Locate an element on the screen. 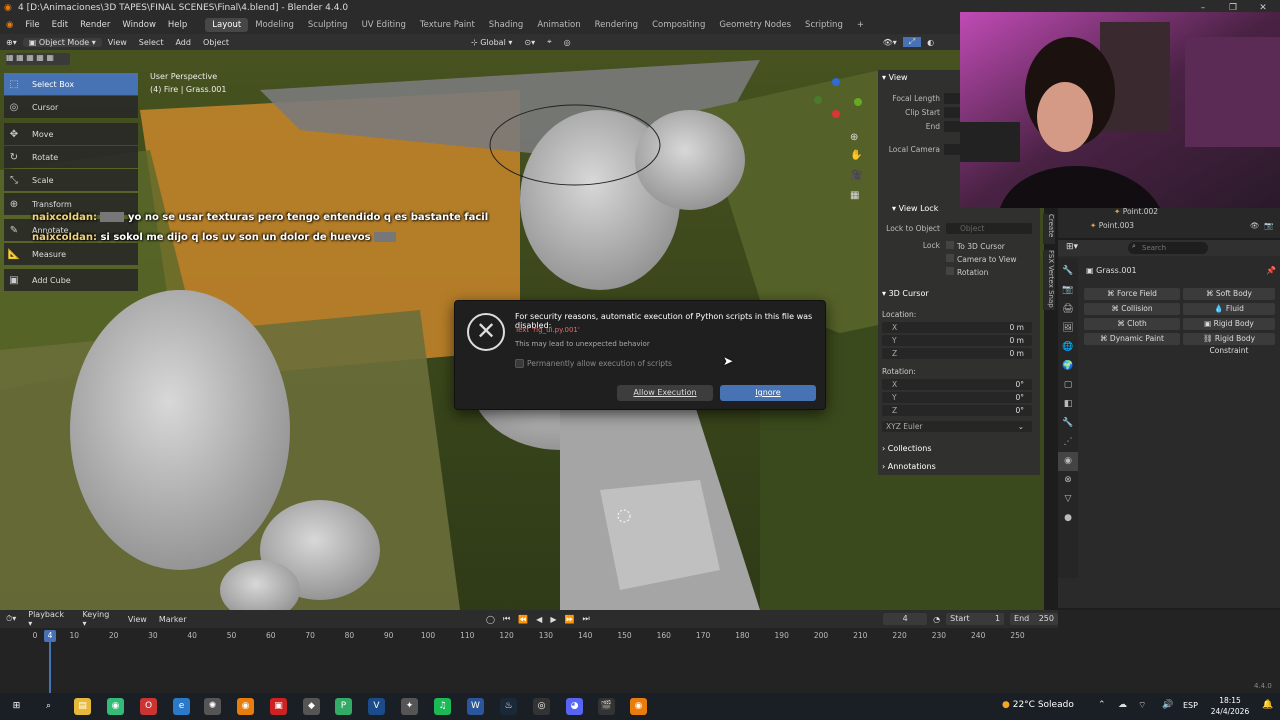 Image resolution: width=1280 pixels, height=720 pixels. clock: 18:15 24/4/2026 is located at coordinates (1230, 706).